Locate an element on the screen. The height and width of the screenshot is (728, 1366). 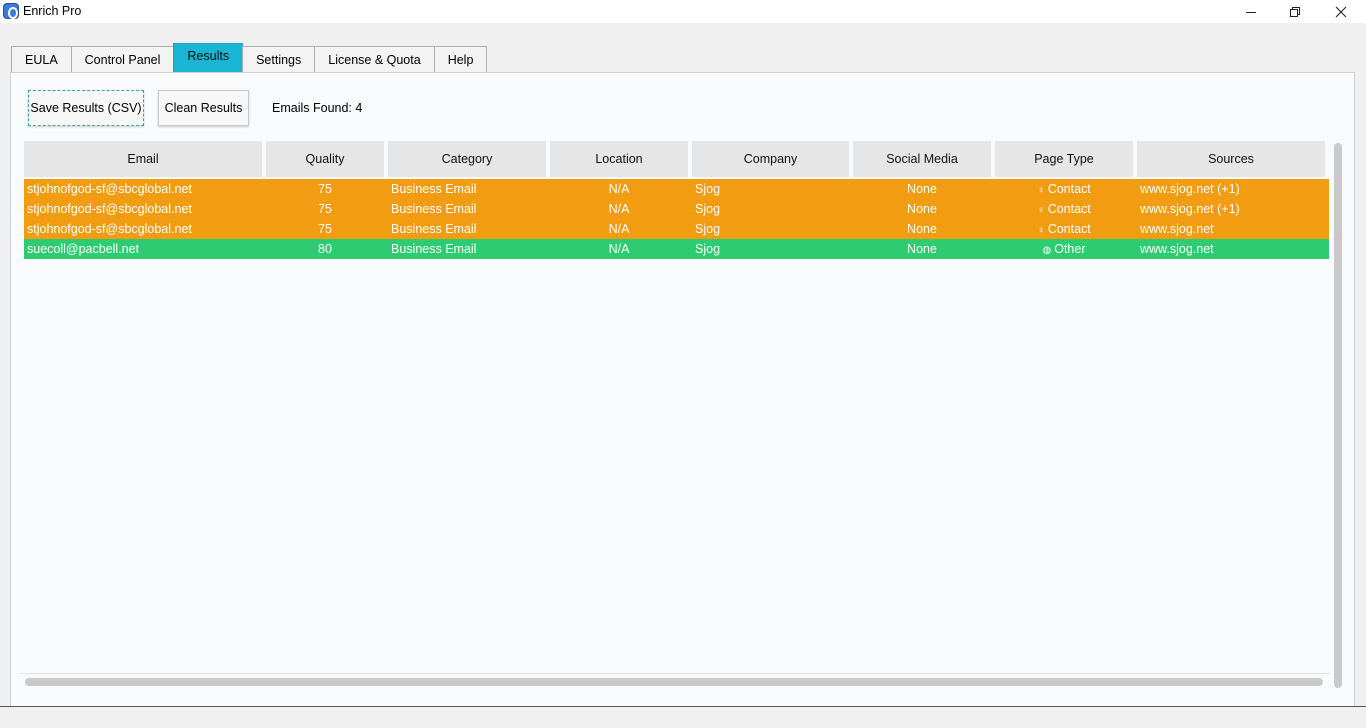
tab-results: Results is located at coordinates (208, 57).